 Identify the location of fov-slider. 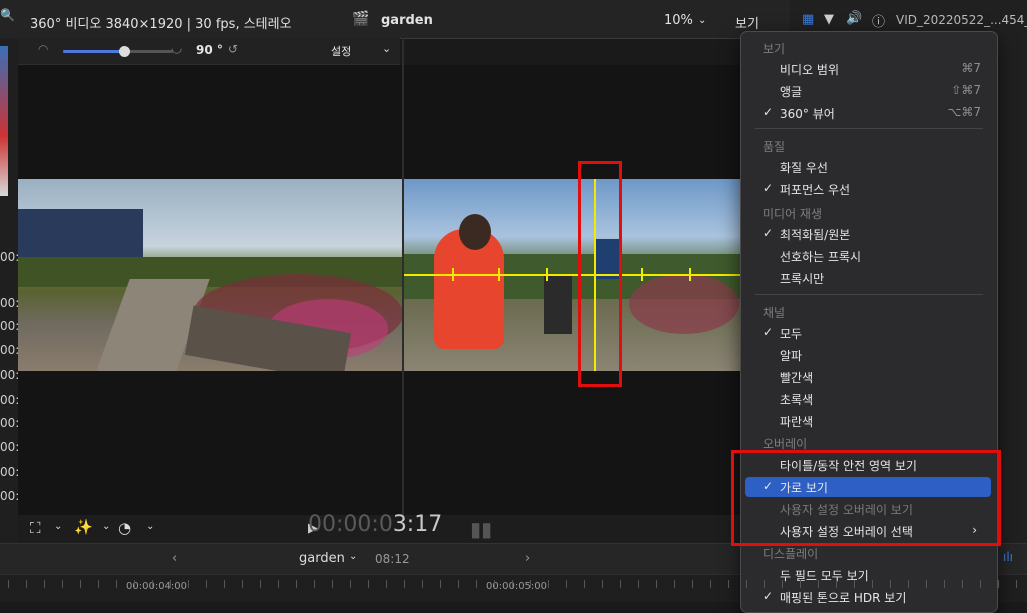
(118, 51).